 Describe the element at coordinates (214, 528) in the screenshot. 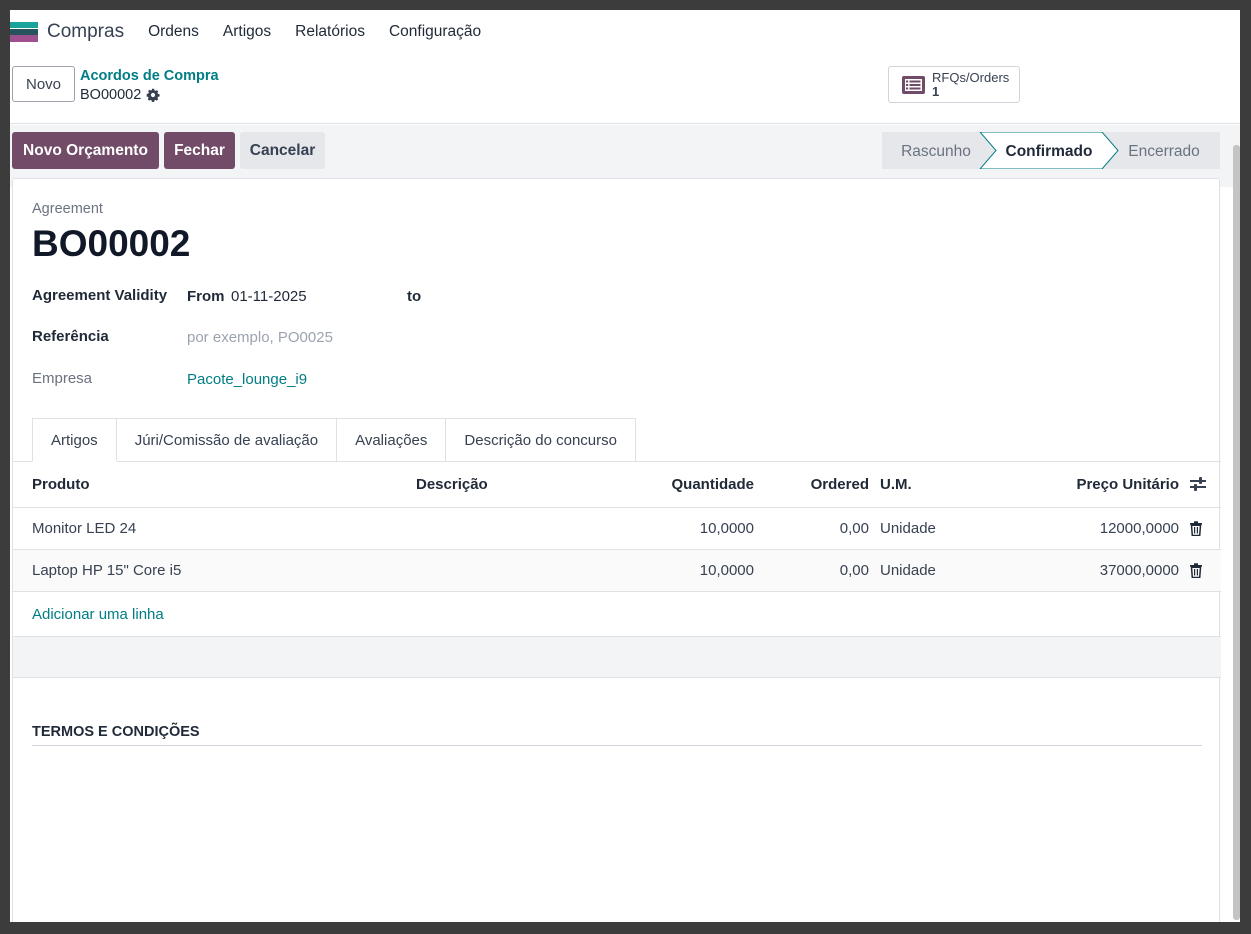

I see `cell-product: Monitor LED 24` at that location.